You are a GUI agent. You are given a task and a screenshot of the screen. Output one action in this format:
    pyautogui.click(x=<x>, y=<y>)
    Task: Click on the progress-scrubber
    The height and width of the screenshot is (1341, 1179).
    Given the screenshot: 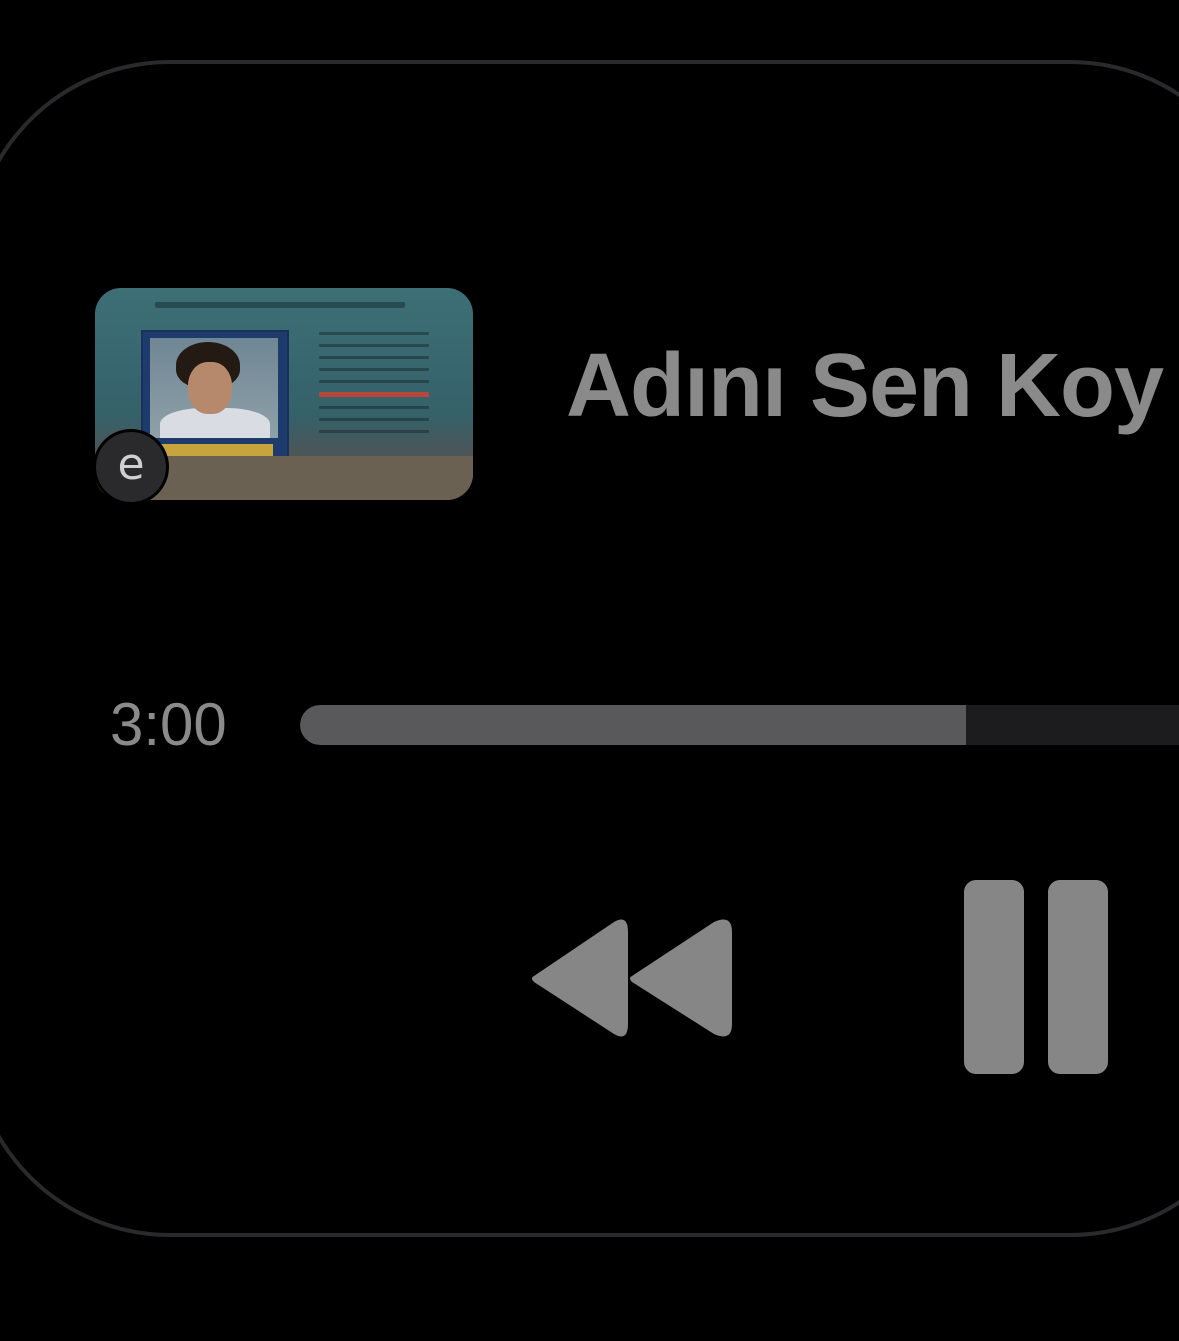 What is the action you would take?
    pyautogui.click(x=739, y=725)
    